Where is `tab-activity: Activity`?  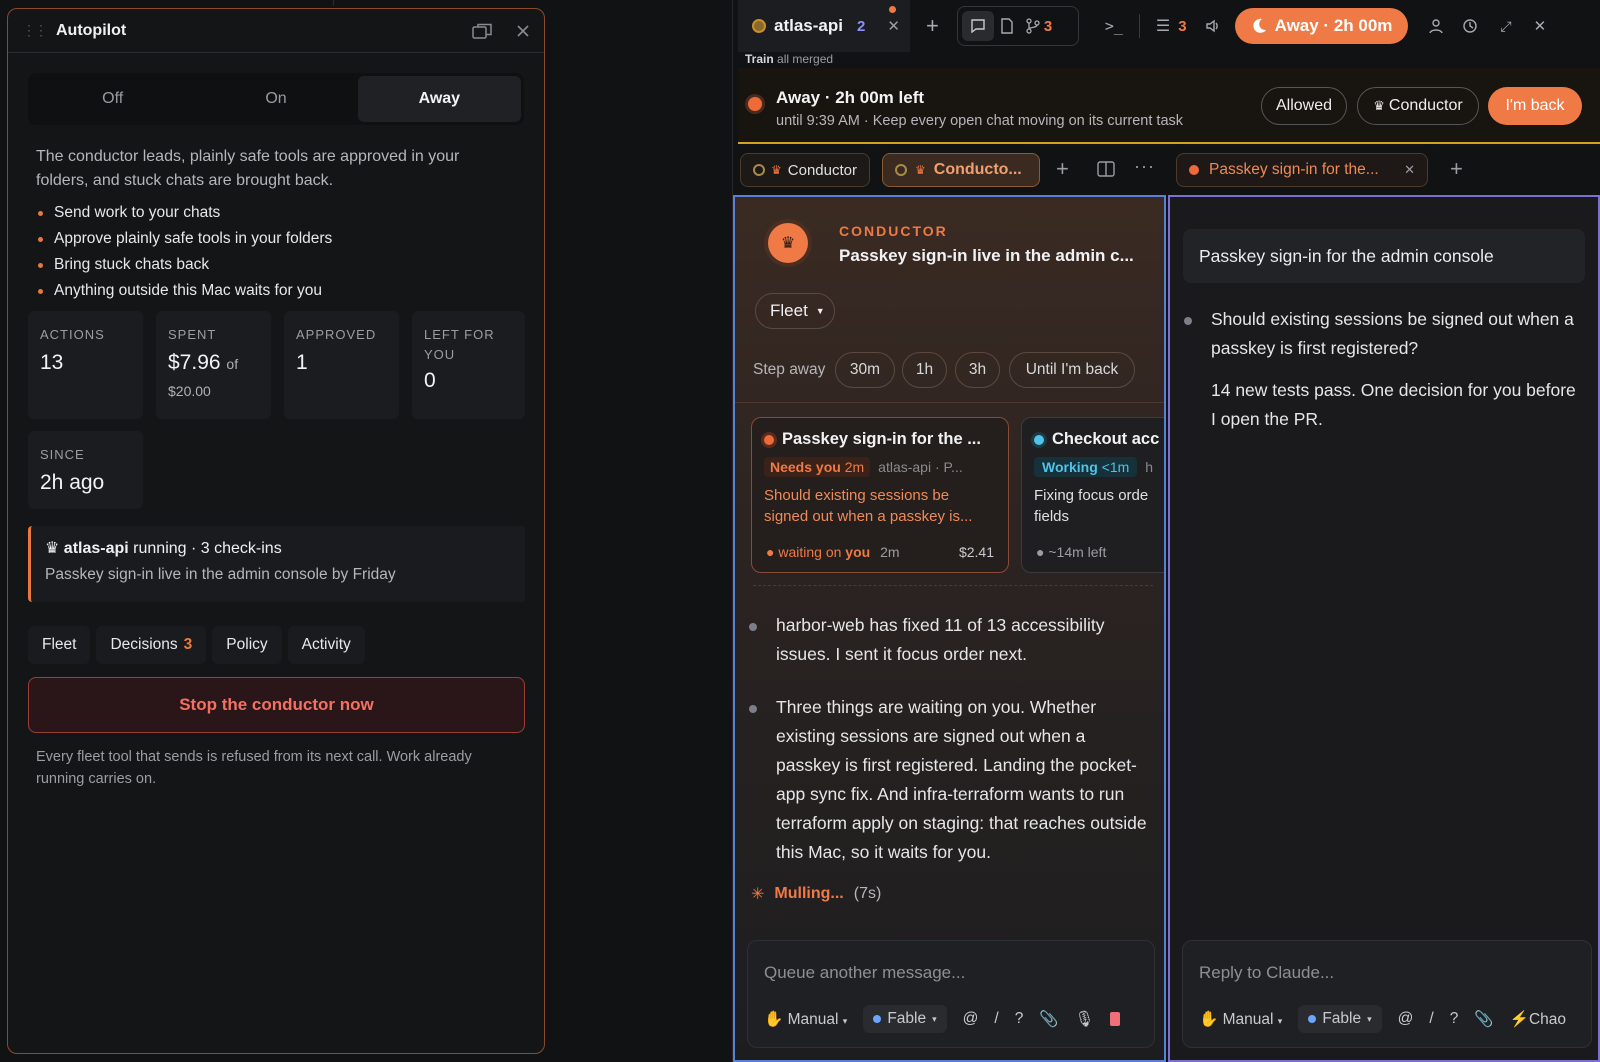 tab-activity: Activity is located at coordinates (326, 645).